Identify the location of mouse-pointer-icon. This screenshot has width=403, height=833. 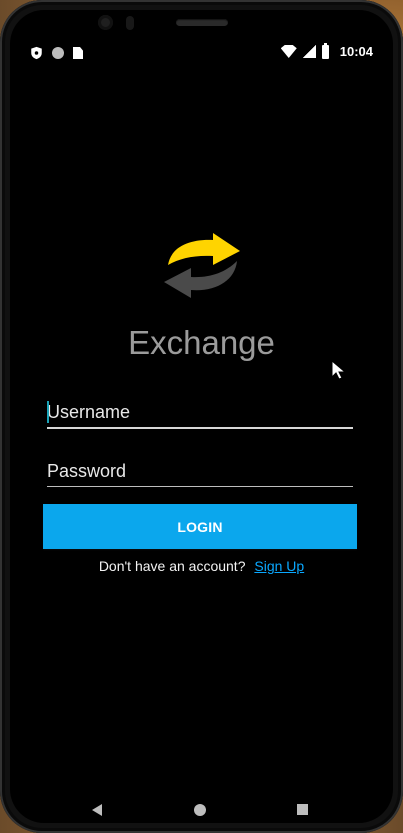
(338, 370).